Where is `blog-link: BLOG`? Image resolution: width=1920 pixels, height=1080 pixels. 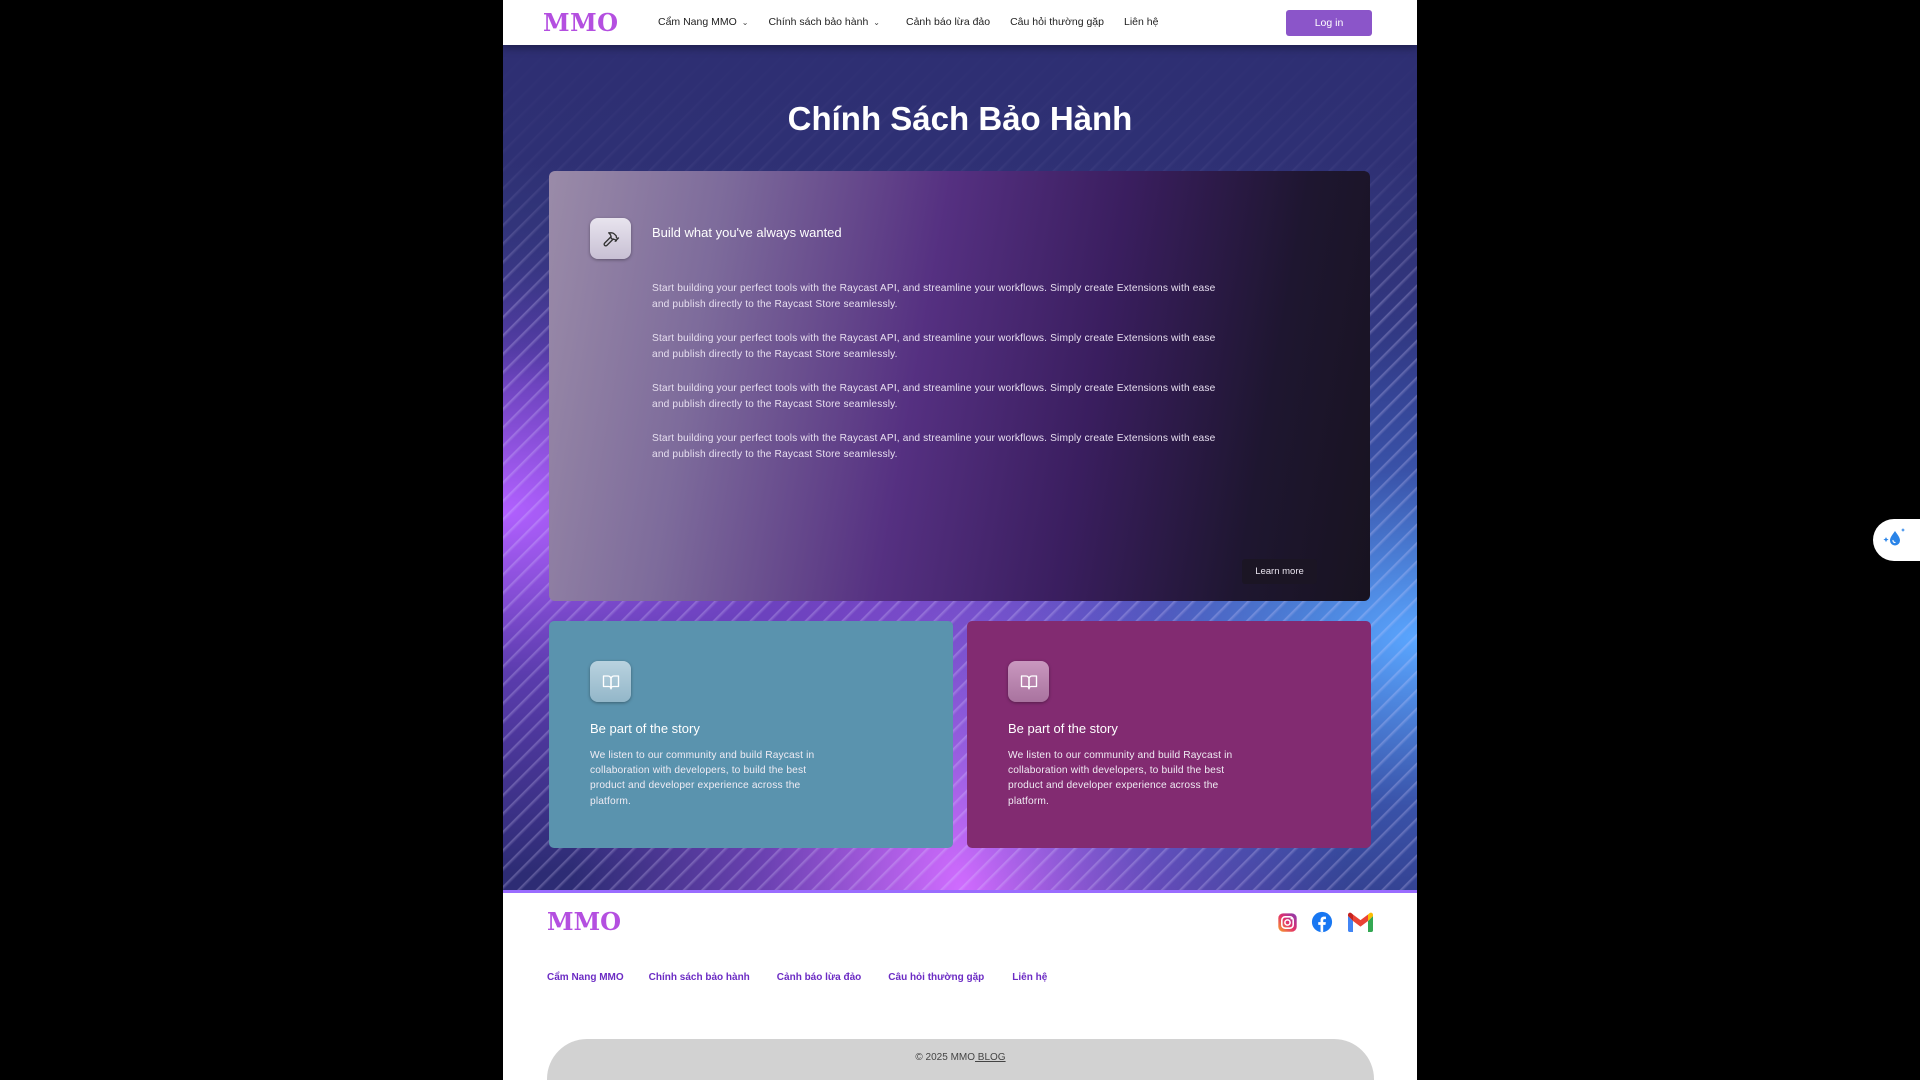
blog-link: BLOG is located at coordinates (990, 1057).